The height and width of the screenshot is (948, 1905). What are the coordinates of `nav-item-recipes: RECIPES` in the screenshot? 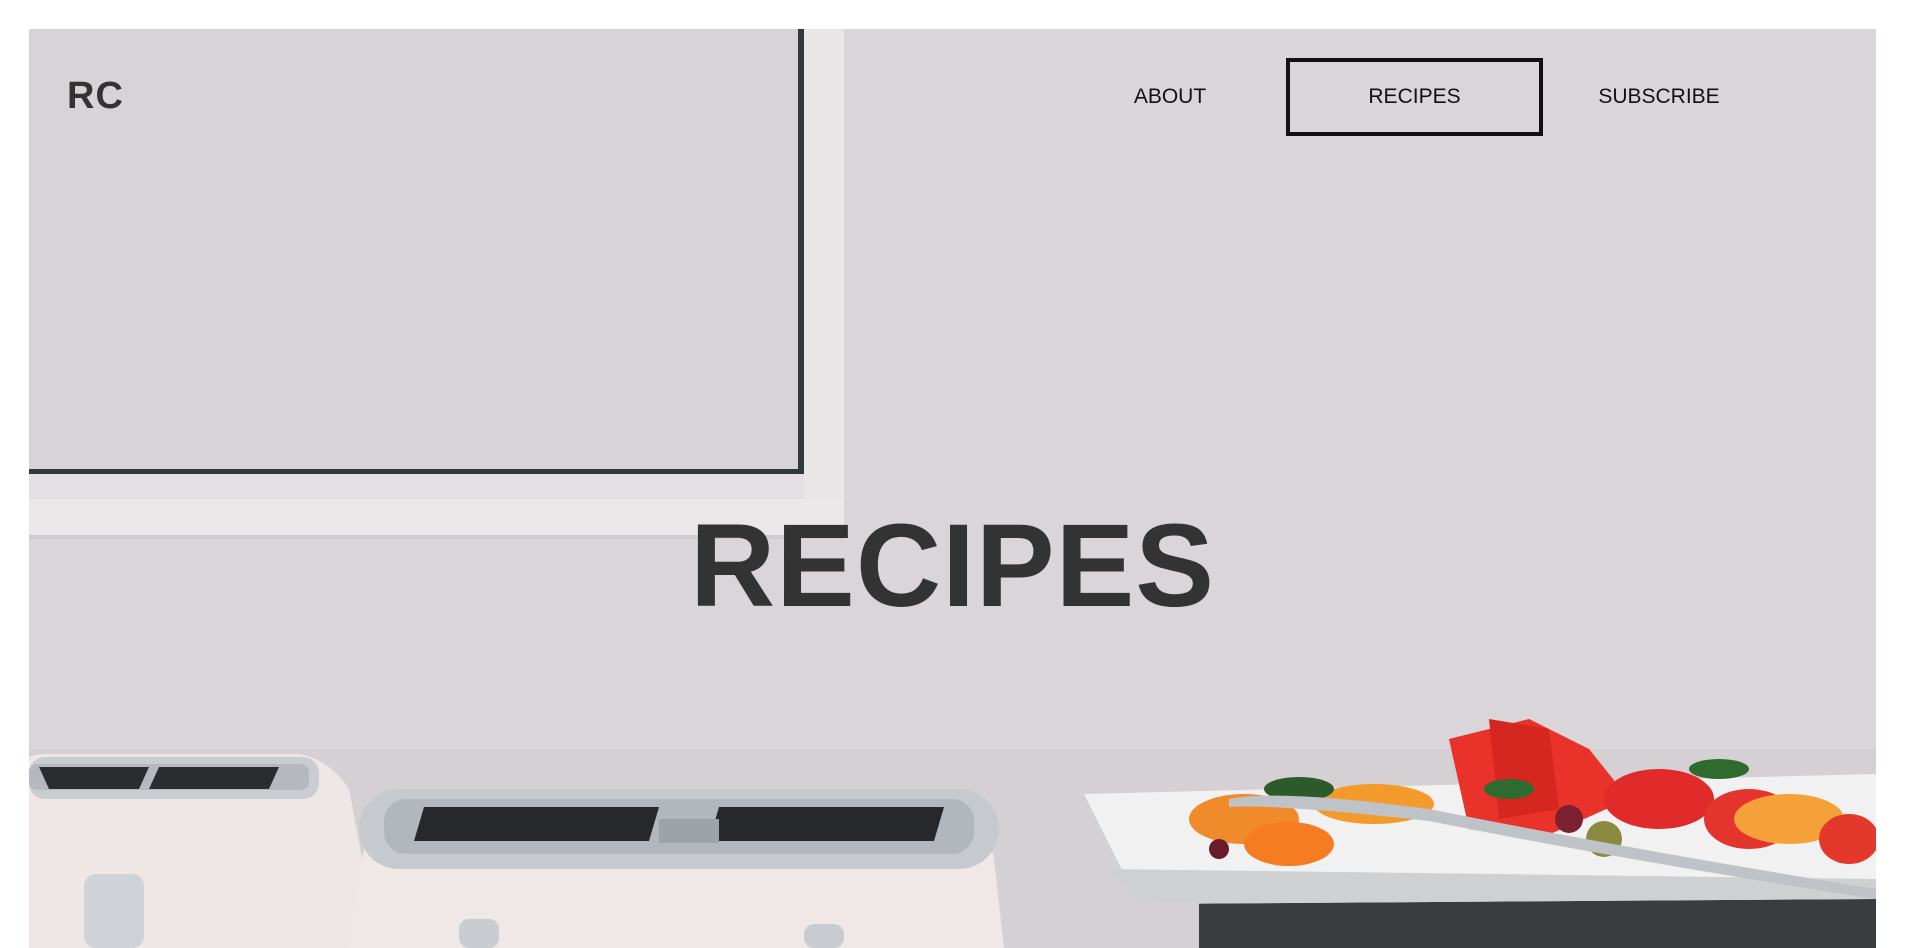 It's located at (1414, 97).